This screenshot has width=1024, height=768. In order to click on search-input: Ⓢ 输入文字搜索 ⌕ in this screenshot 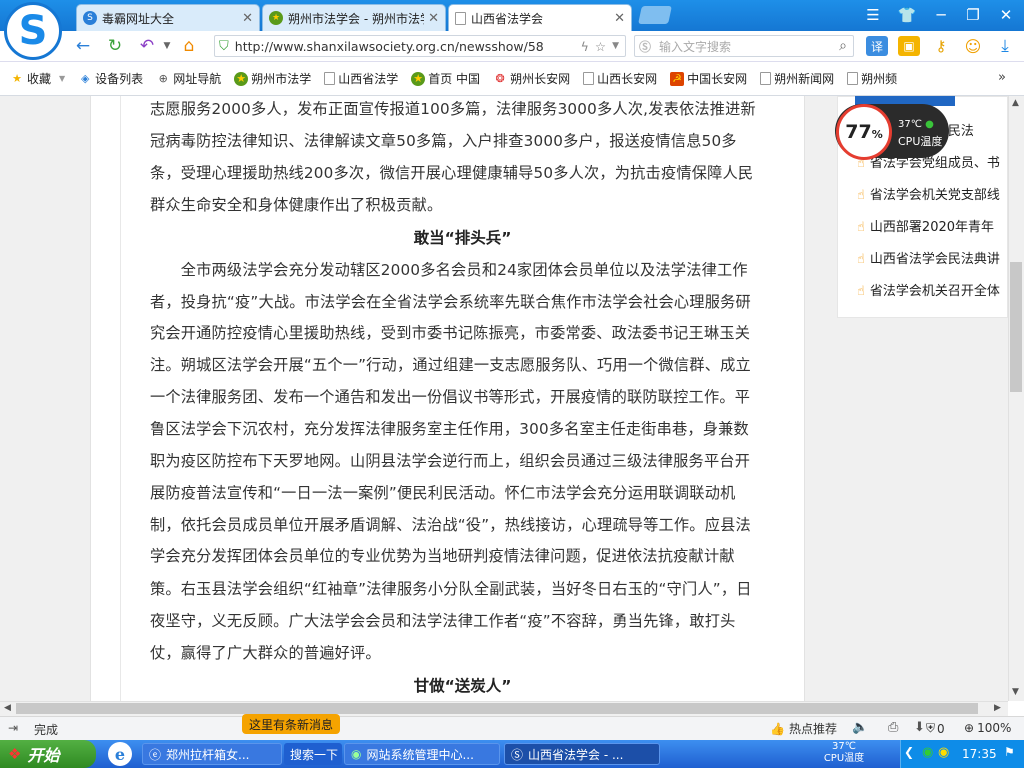, I will do `click(744, 46)`.